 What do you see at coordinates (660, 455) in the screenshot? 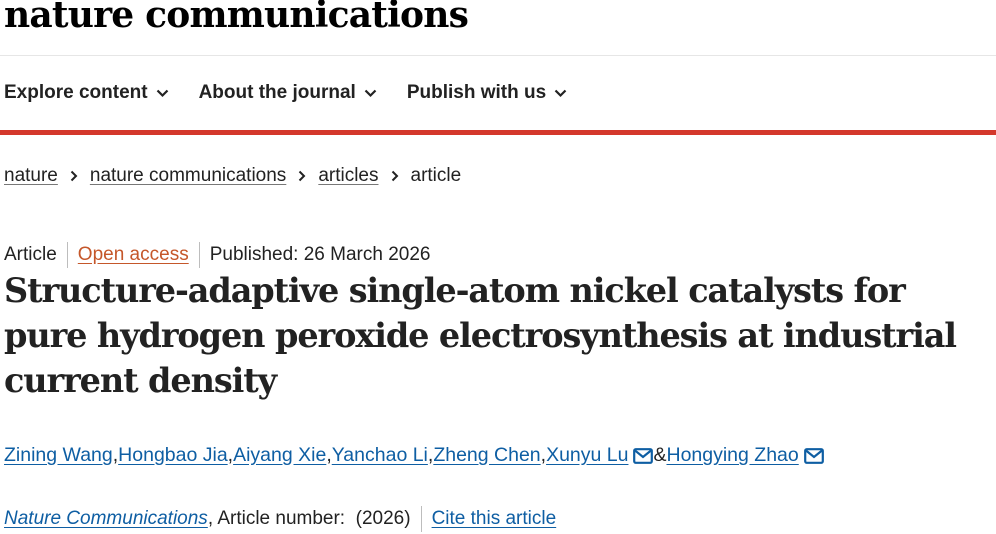
I see `author-ampersand: &` at bounding box center [660, 455].